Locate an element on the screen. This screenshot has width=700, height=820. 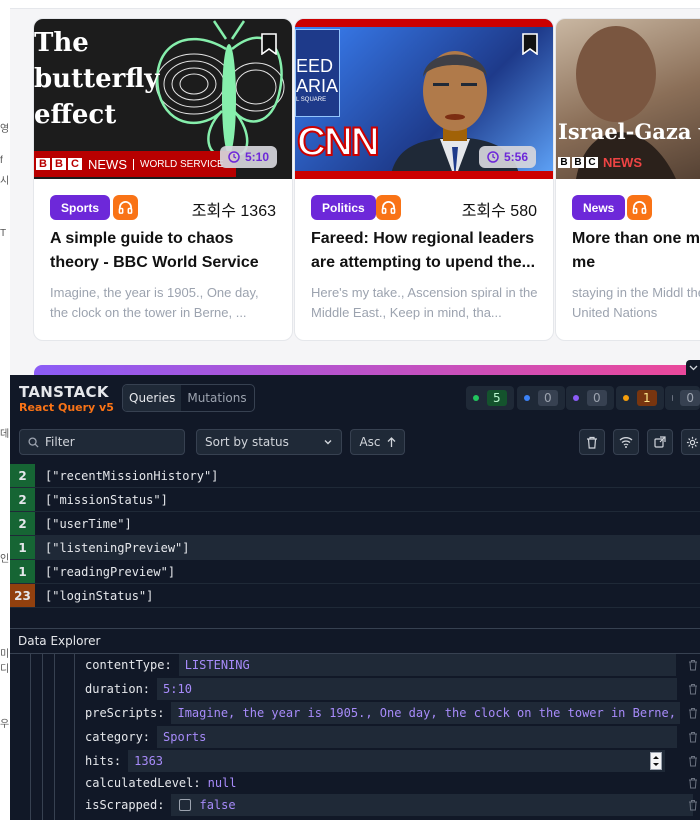
filter-input: Filter is located at coordinates (102, 442).